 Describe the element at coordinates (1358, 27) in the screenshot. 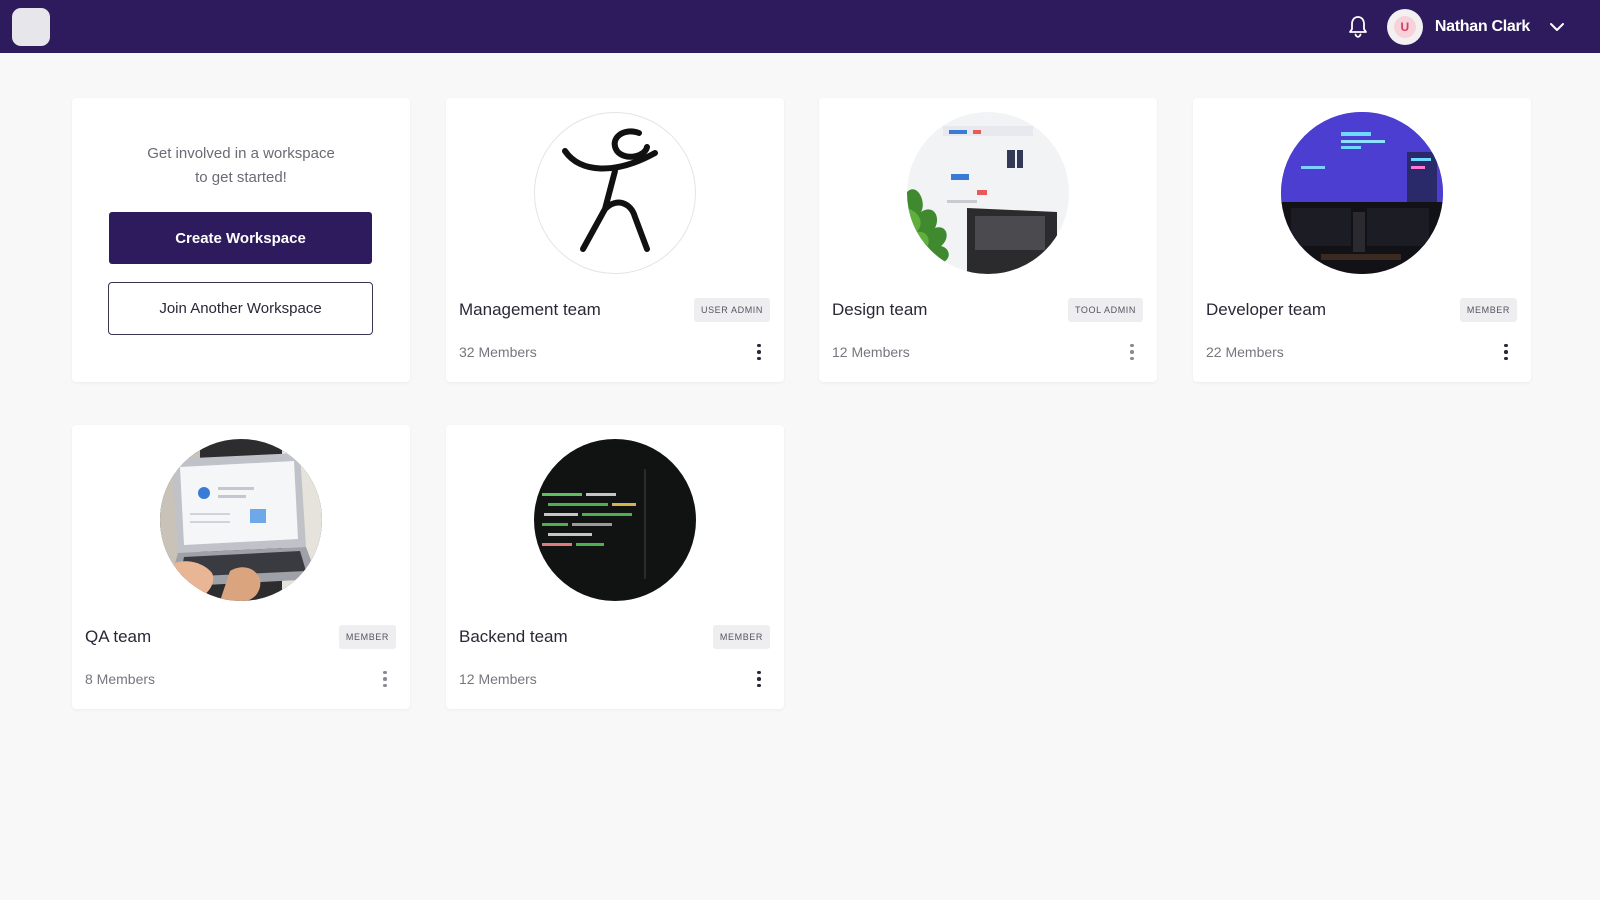

I see `notification-bell-icon` at that location.